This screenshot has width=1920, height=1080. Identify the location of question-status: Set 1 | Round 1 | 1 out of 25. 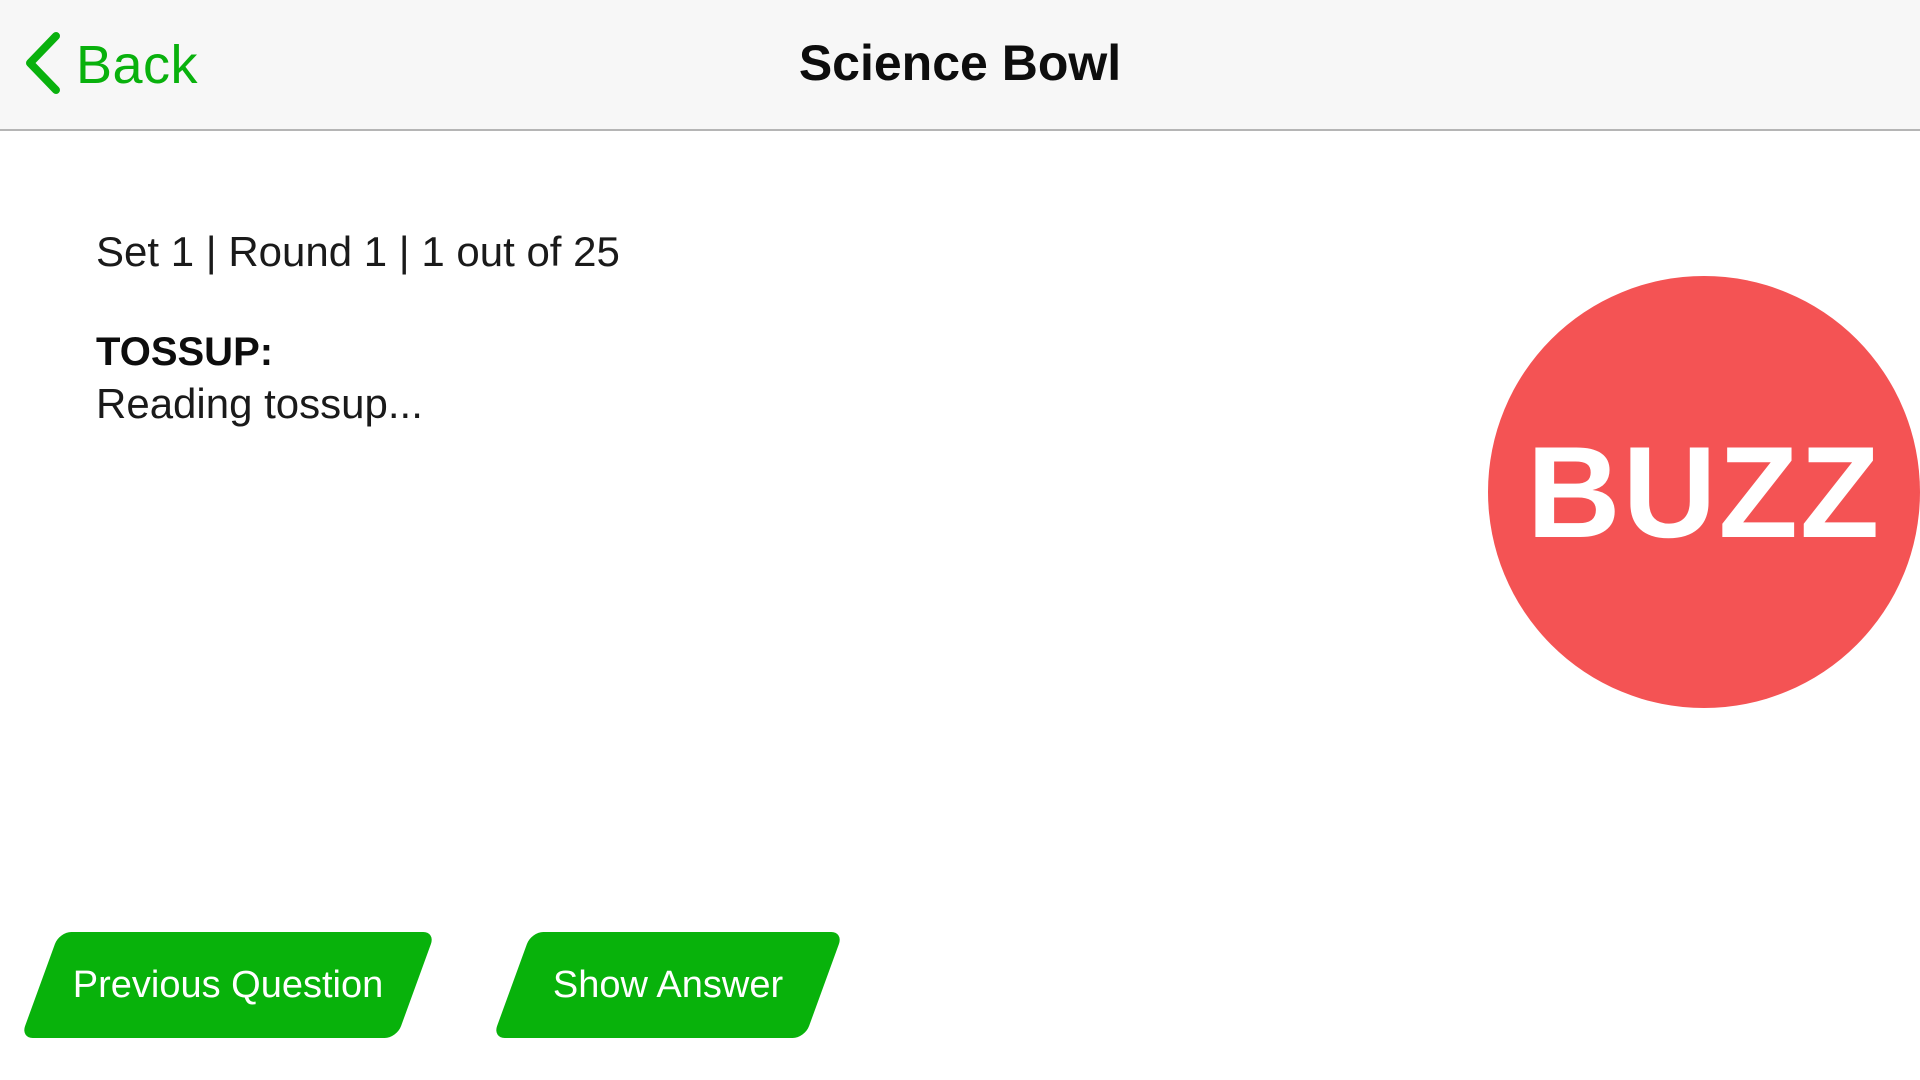
(358, 251).